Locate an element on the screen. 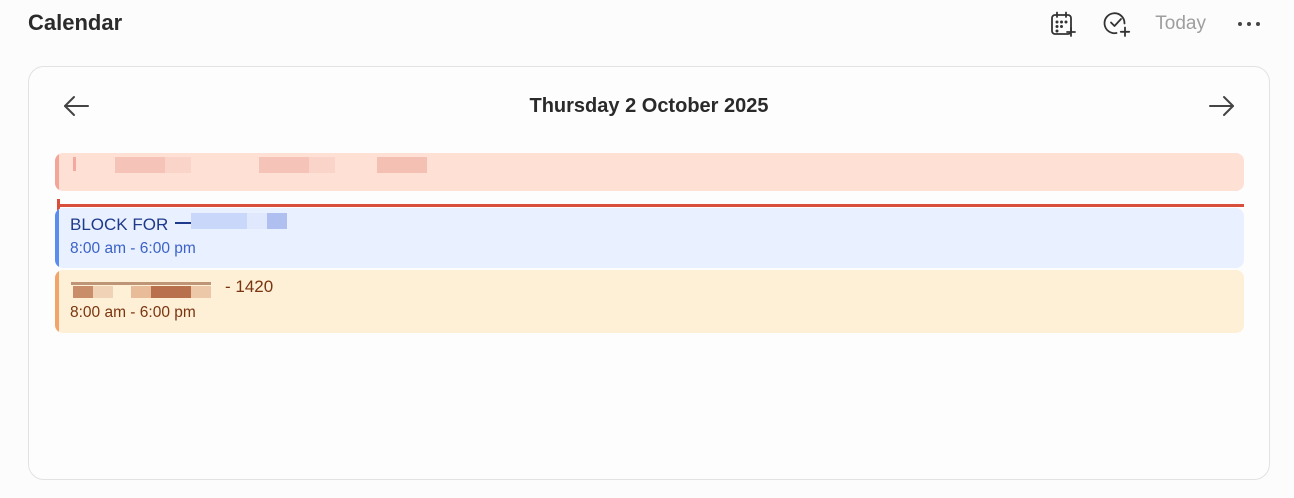  new-event-button is located at coordinates (1063, 24).